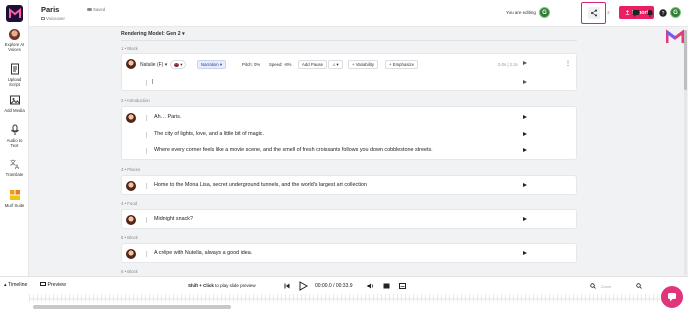 The height and width of the screenshot is (311, 688). What do you see at coordinates (280, 64) in the screenshot?
I see `speed-control: Speed: -8%` at bounding box center [280, 64].